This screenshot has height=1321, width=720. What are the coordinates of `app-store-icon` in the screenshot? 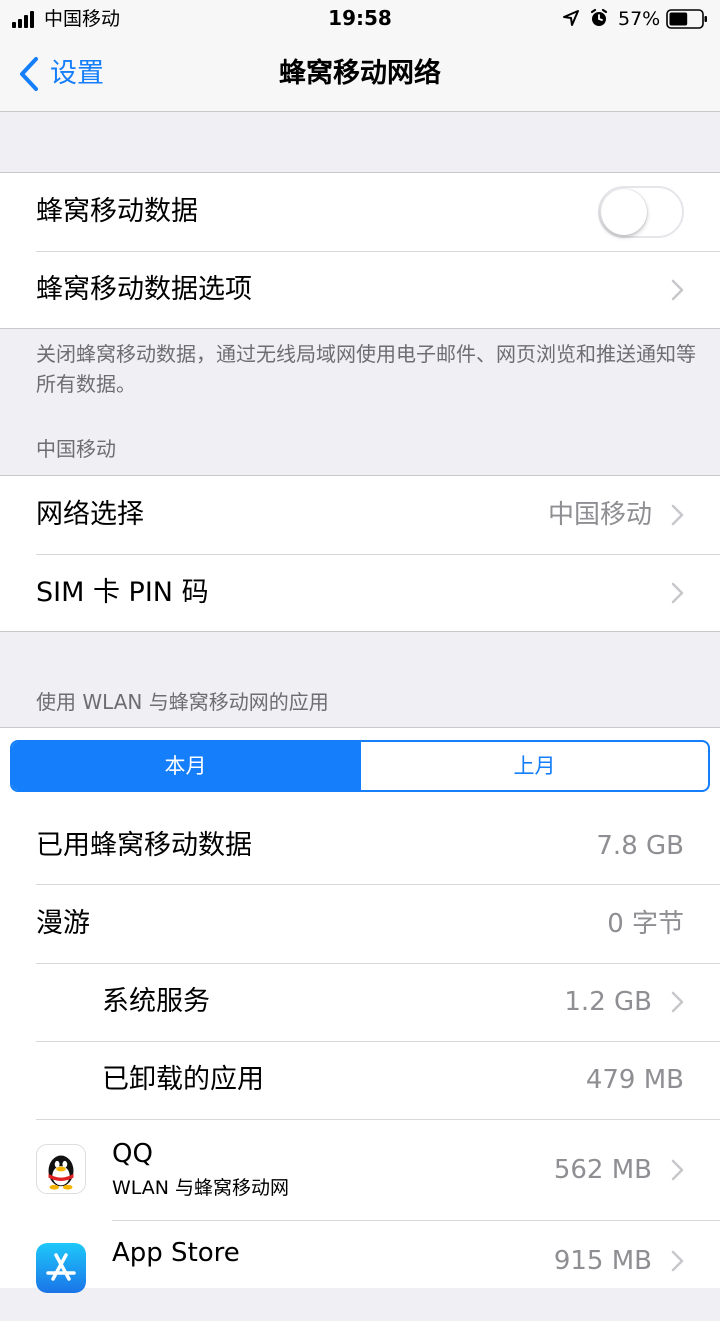 It's located at (61, 1268).